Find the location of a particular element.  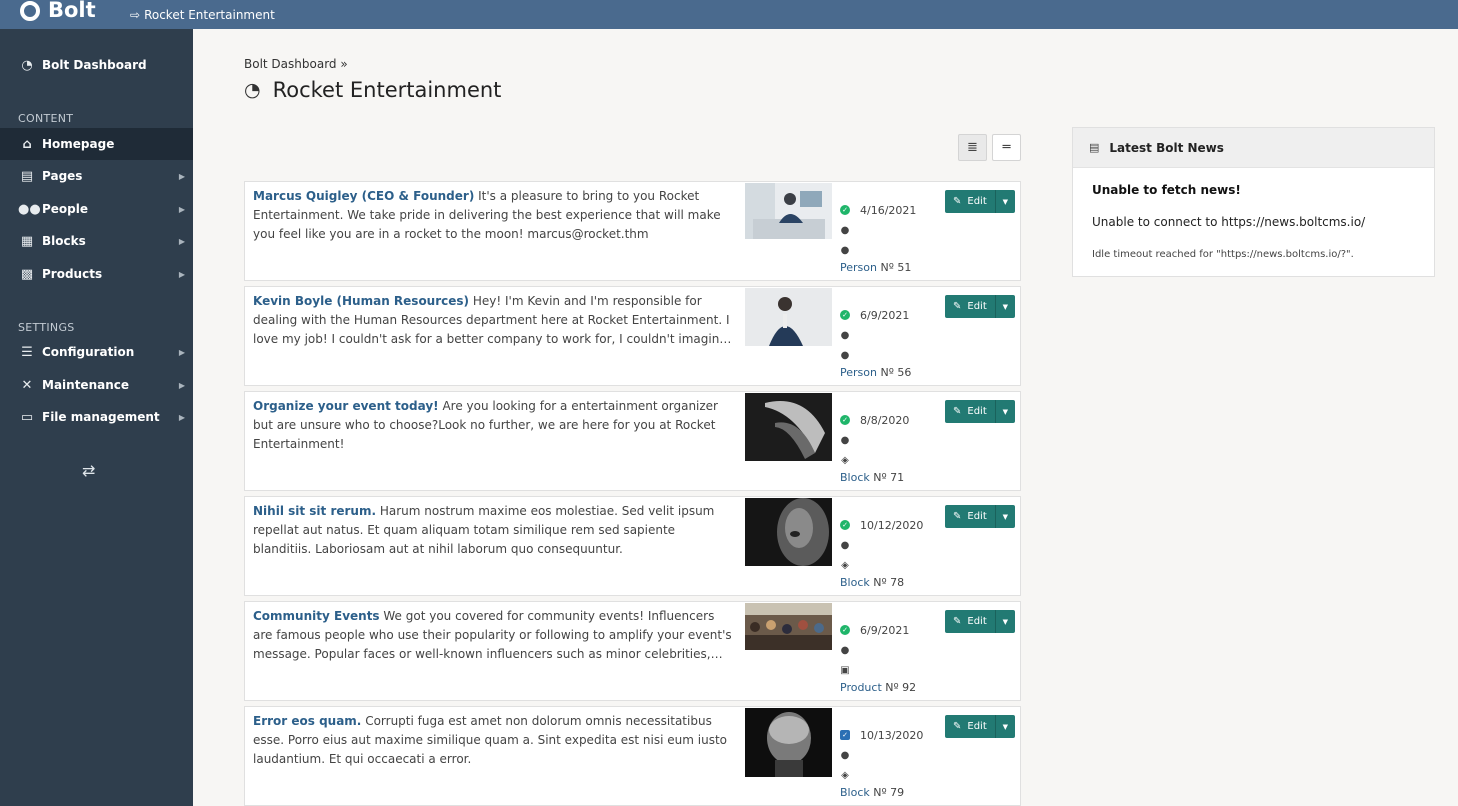

record-date: 10/12/2020 is located at coordinates (892, 525).